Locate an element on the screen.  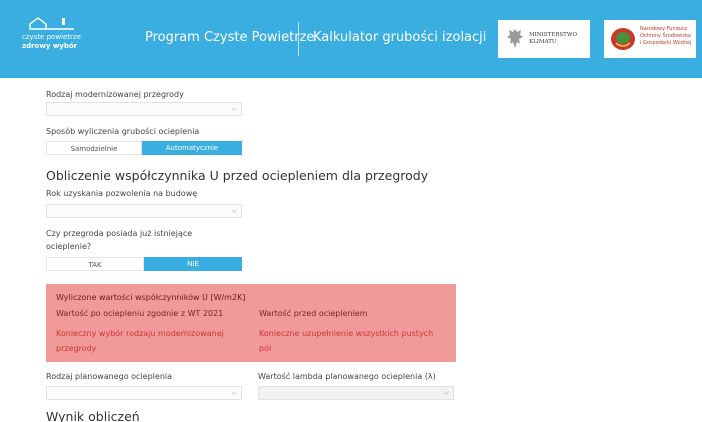
header-divider is located at coordinates (298, 39).